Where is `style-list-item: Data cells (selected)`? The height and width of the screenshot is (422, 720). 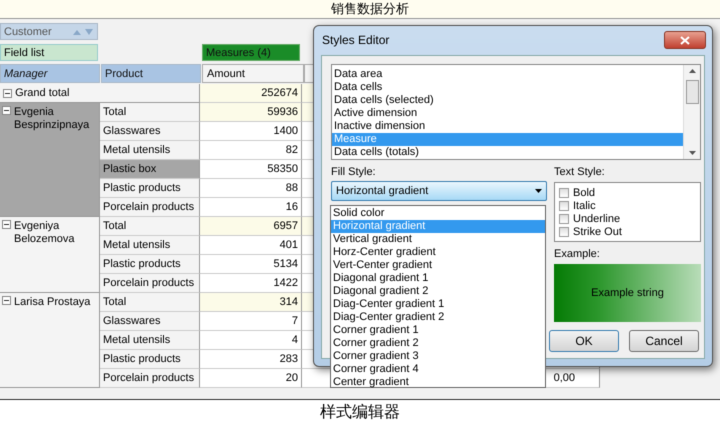
style-list-item: Data cells (selected) is located at coordinates (507, 100).